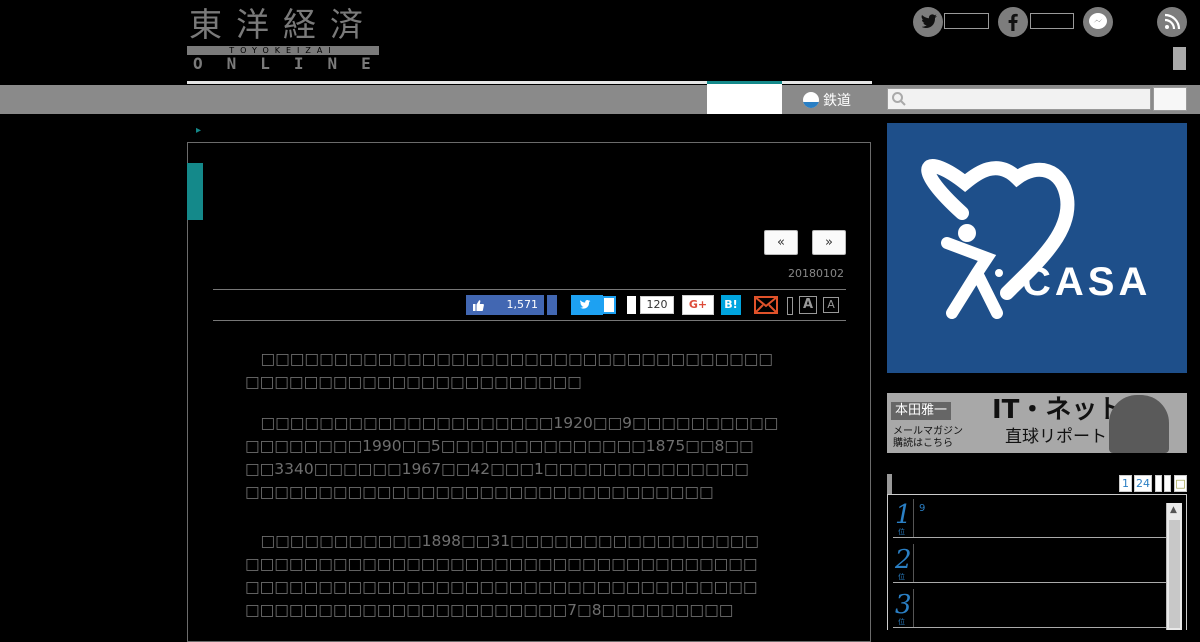  What do you see at coordinates (831, 305) in the screenshot?
I see `font-size-small-button: A` at bounding box center [831, 305].